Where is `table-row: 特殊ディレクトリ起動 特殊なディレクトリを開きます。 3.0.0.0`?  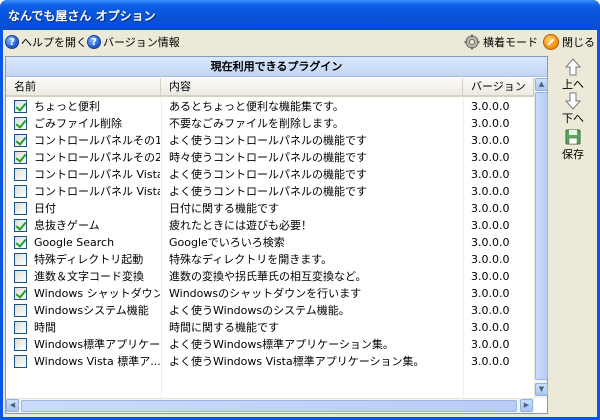 table-row: 特殊ディレクトリ起動 特殊なディレクトリを開きます。 3.0.0.0 is located at coordinates (270, 259).